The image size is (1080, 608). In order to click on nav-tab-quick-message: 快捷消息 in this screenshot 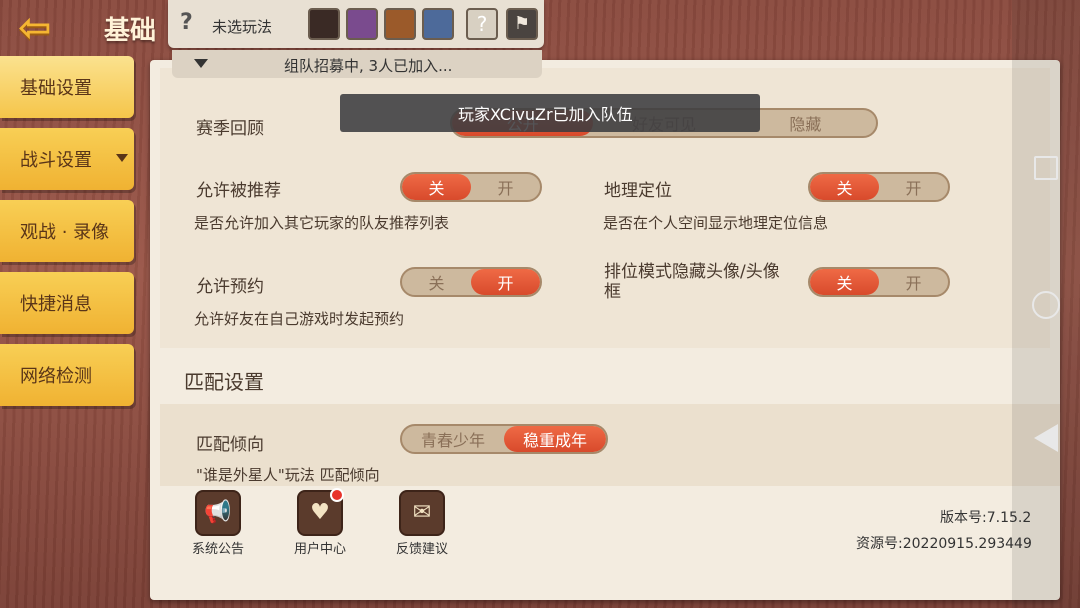, I will do `click(67, 303)`.